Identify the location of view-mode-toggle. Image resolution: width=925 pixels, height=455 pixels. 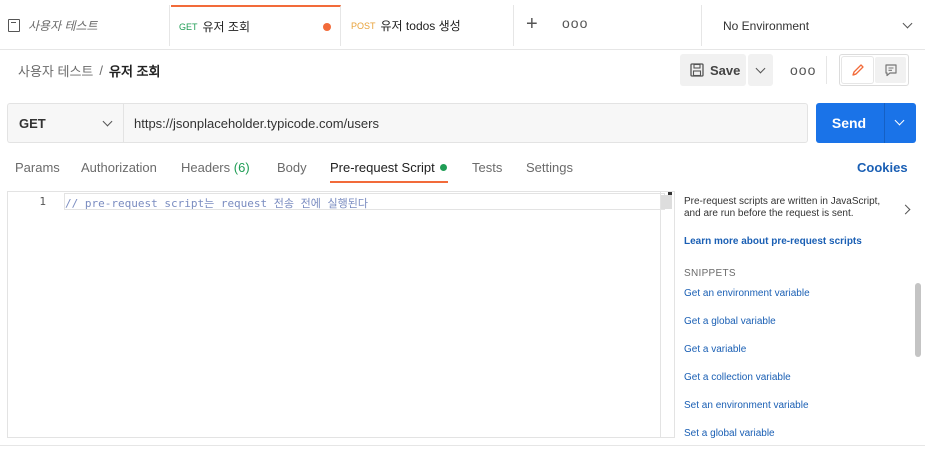
(874, 70).